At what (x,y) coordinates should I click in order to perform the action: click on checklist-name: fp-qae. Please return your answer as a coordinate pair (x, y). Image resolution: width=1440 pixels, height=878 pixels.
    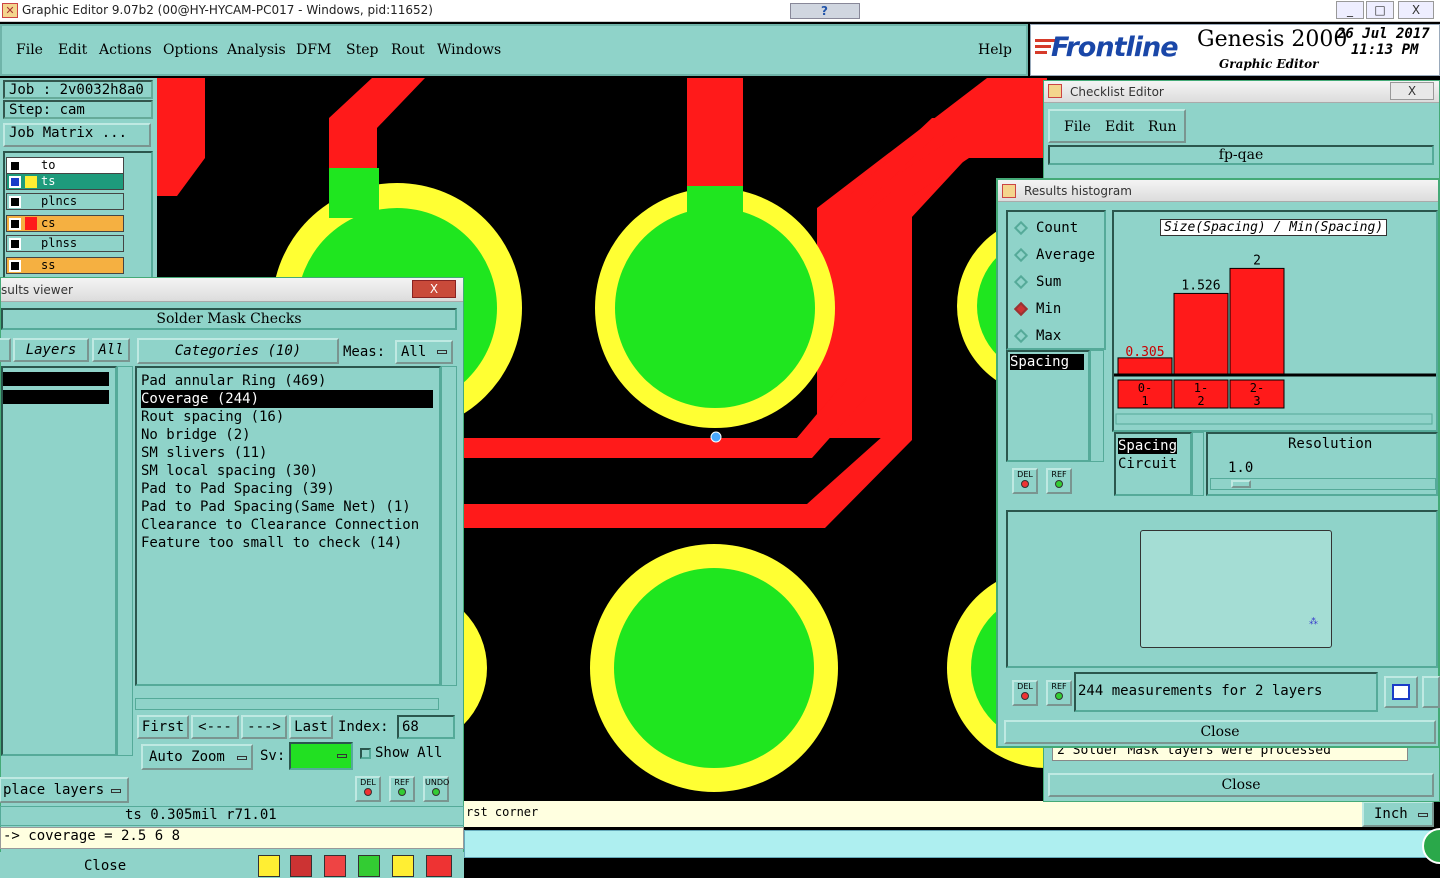
    Looking at the image, I should click on (1241, 155).